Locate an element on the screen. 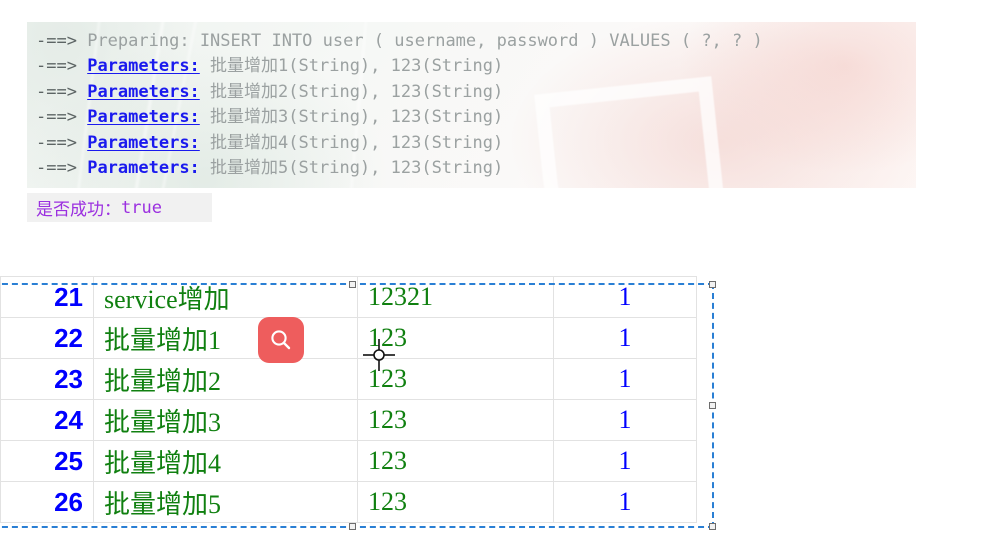 The height and width of the screenshot is (536, 982). result-value: true is located at coordinates (141, 207).